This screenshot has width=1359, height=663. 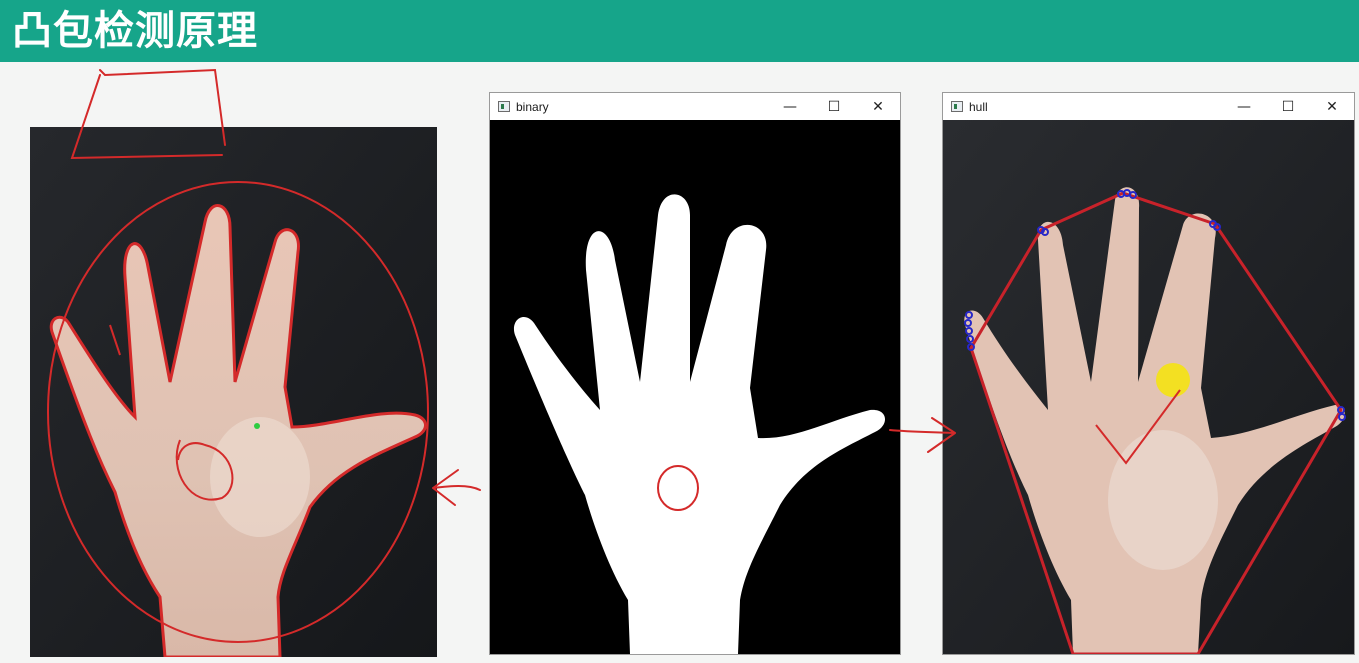 I want to click on left-arrow, so click(x=456, y=487).